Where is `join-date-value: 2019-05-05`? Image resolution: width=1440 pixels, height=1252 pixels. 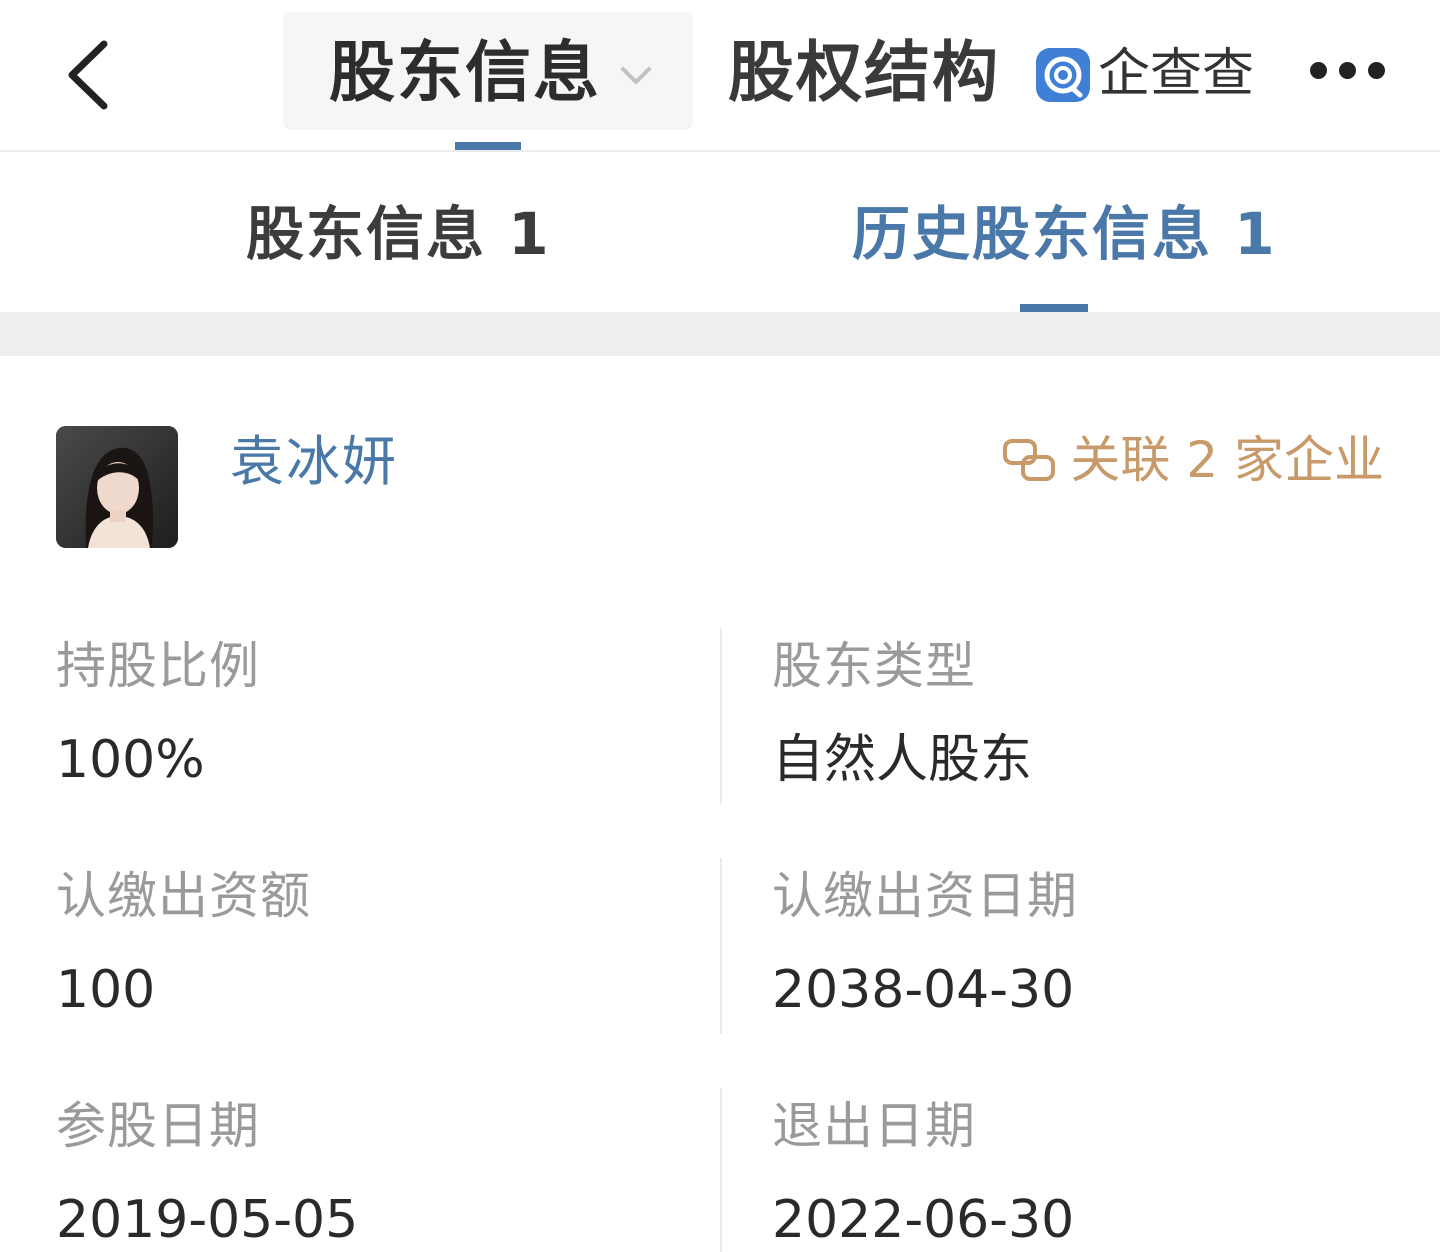 join-date-value: 2019-05-05 is located at coordinates (207, 1220).